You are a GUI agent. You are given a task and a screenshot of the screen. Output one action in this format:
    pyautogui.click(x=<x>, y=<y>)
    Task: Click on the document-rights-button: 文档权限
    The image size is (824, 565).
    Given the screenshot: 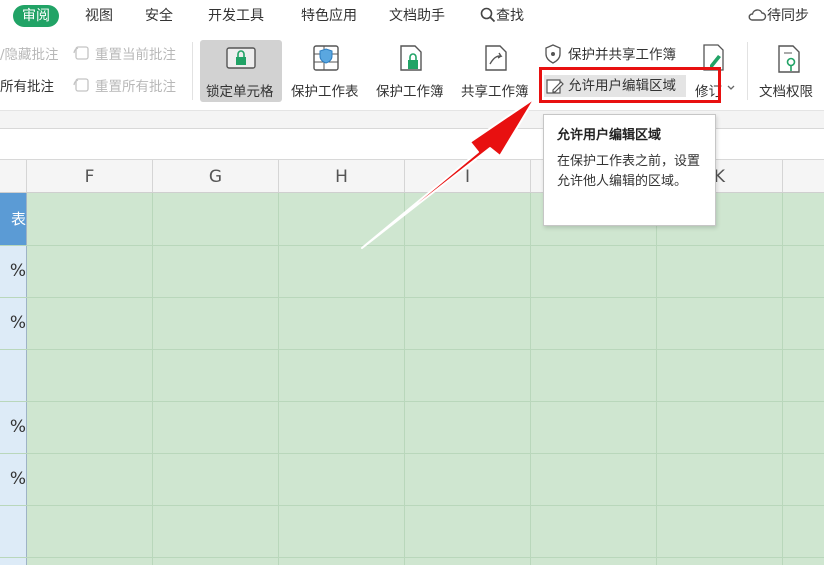 What is the action you would take?
    pyautogui.click(x=788, y=71)
    